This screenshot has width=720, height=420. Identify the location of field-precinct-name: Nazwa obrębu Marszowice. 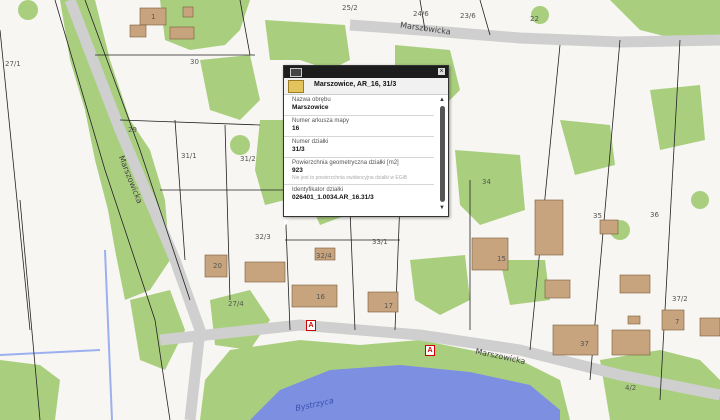
(359, 105).